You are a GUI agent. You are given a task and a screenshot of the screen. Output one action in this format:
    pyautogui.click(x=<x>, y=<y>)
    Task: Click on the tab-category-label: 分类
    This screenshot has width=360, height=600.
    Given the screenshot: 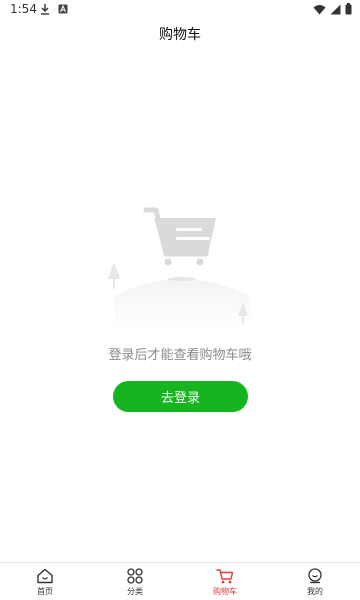 What is the action you would take?
    pyautogui.click(x=135, y=591)
    